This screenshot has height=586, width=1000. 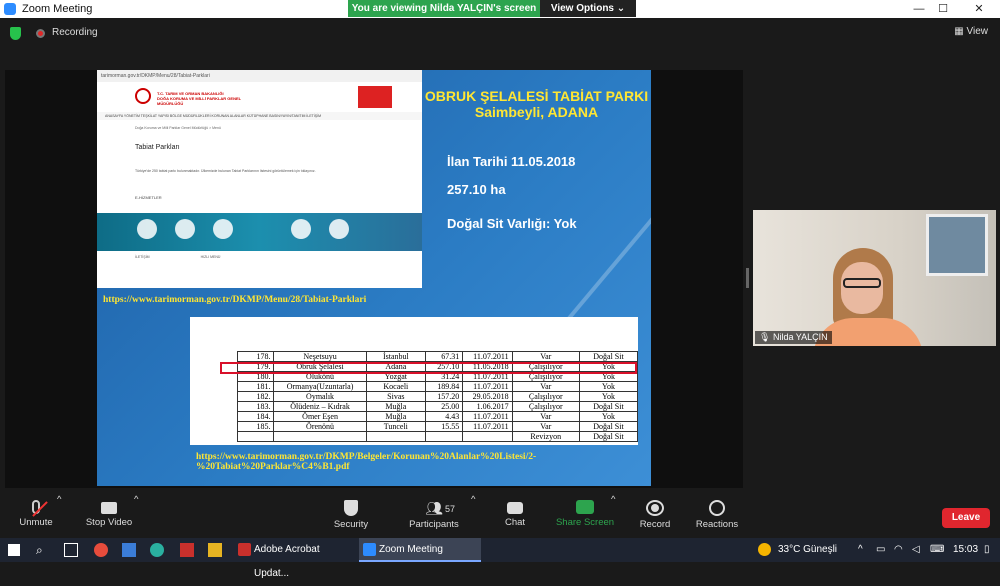 I want to click on maximize-button: ☐, so click(x=943, y=9).